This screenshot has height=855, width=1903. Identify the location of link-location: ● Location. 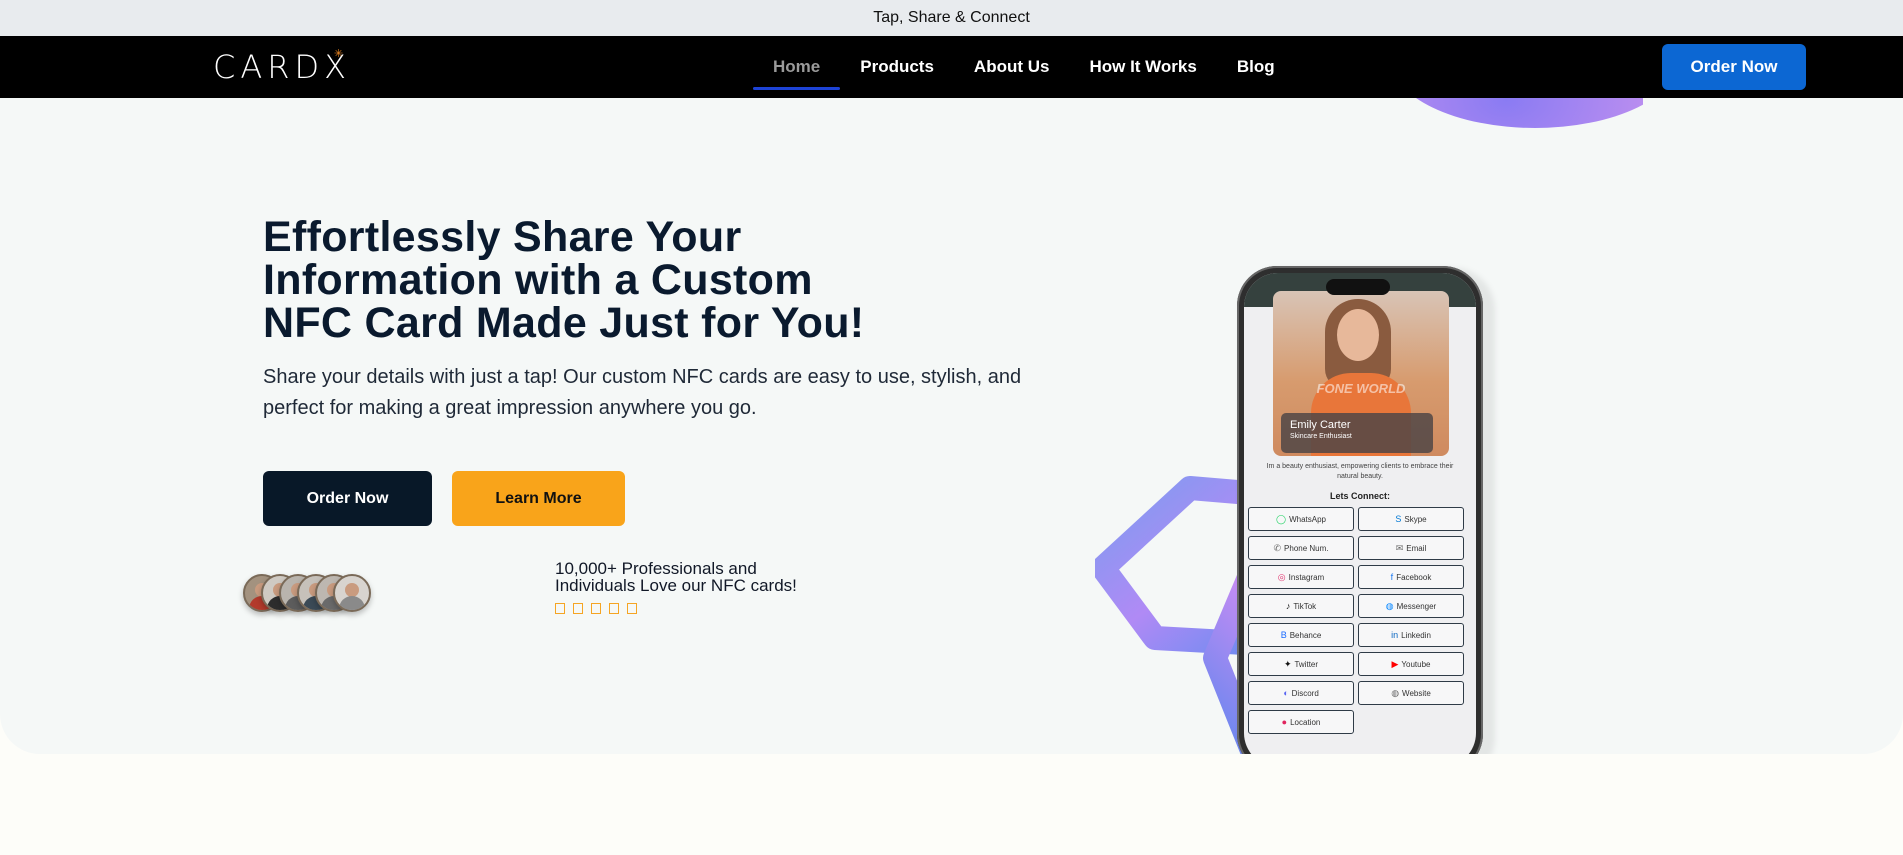
(1301, 722).